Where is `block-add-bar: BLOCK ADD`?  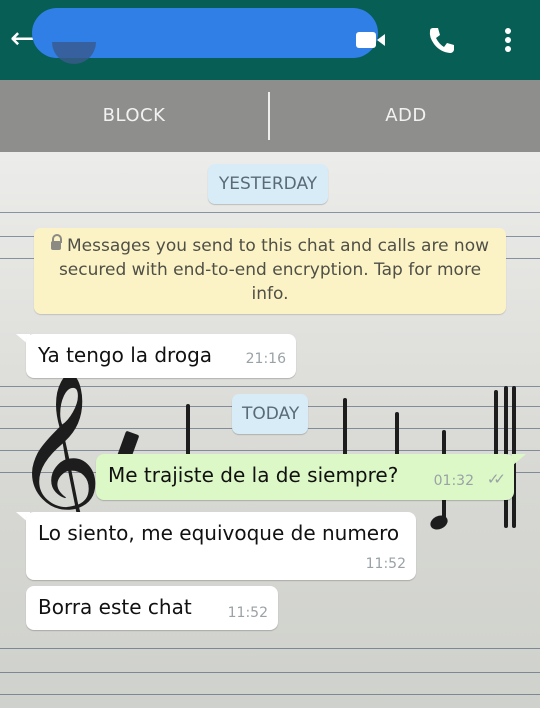 block-add-bar: BLOCK ADD is located at coordinates (270, 116).